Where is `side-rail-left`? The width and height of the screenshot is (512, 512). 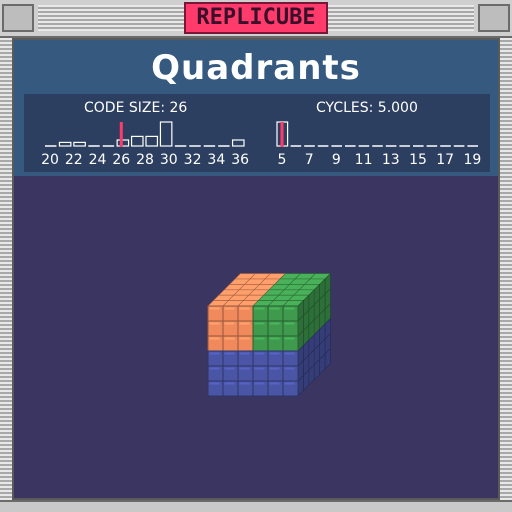 side-rail-left is located at coordinates (6, 275).